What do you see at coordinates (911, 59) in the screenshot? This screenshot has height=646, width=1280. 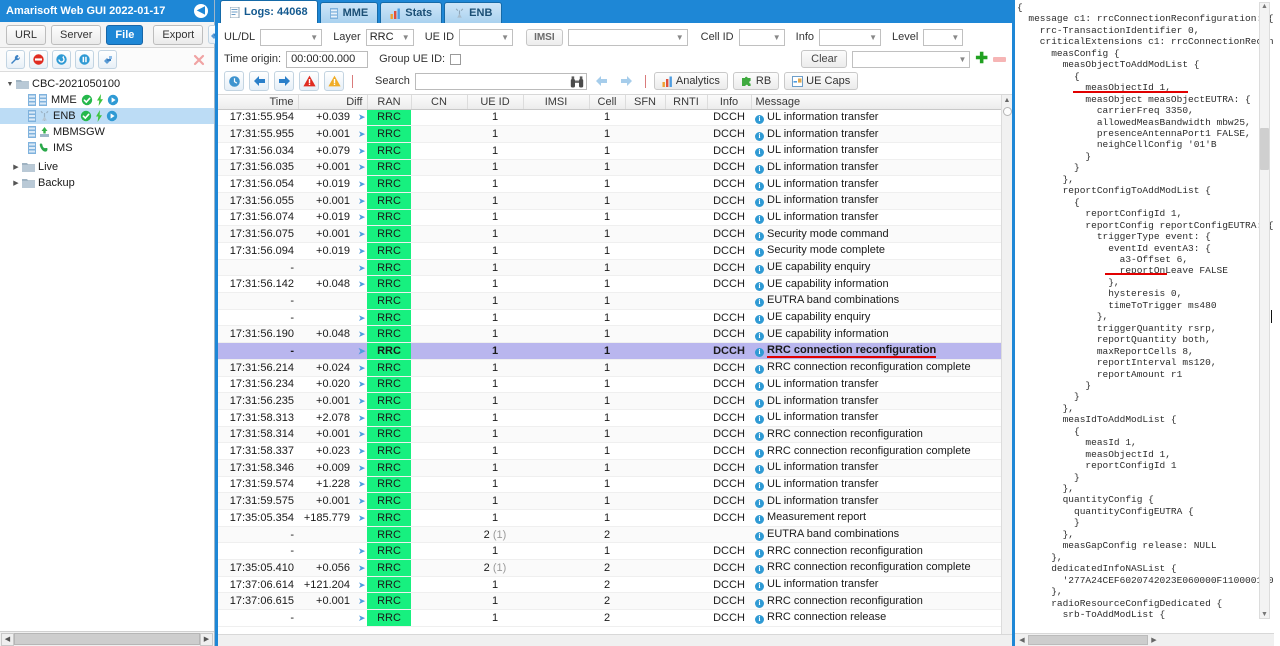 I see `preset-select: ▼` at bounding box center [911, 59].